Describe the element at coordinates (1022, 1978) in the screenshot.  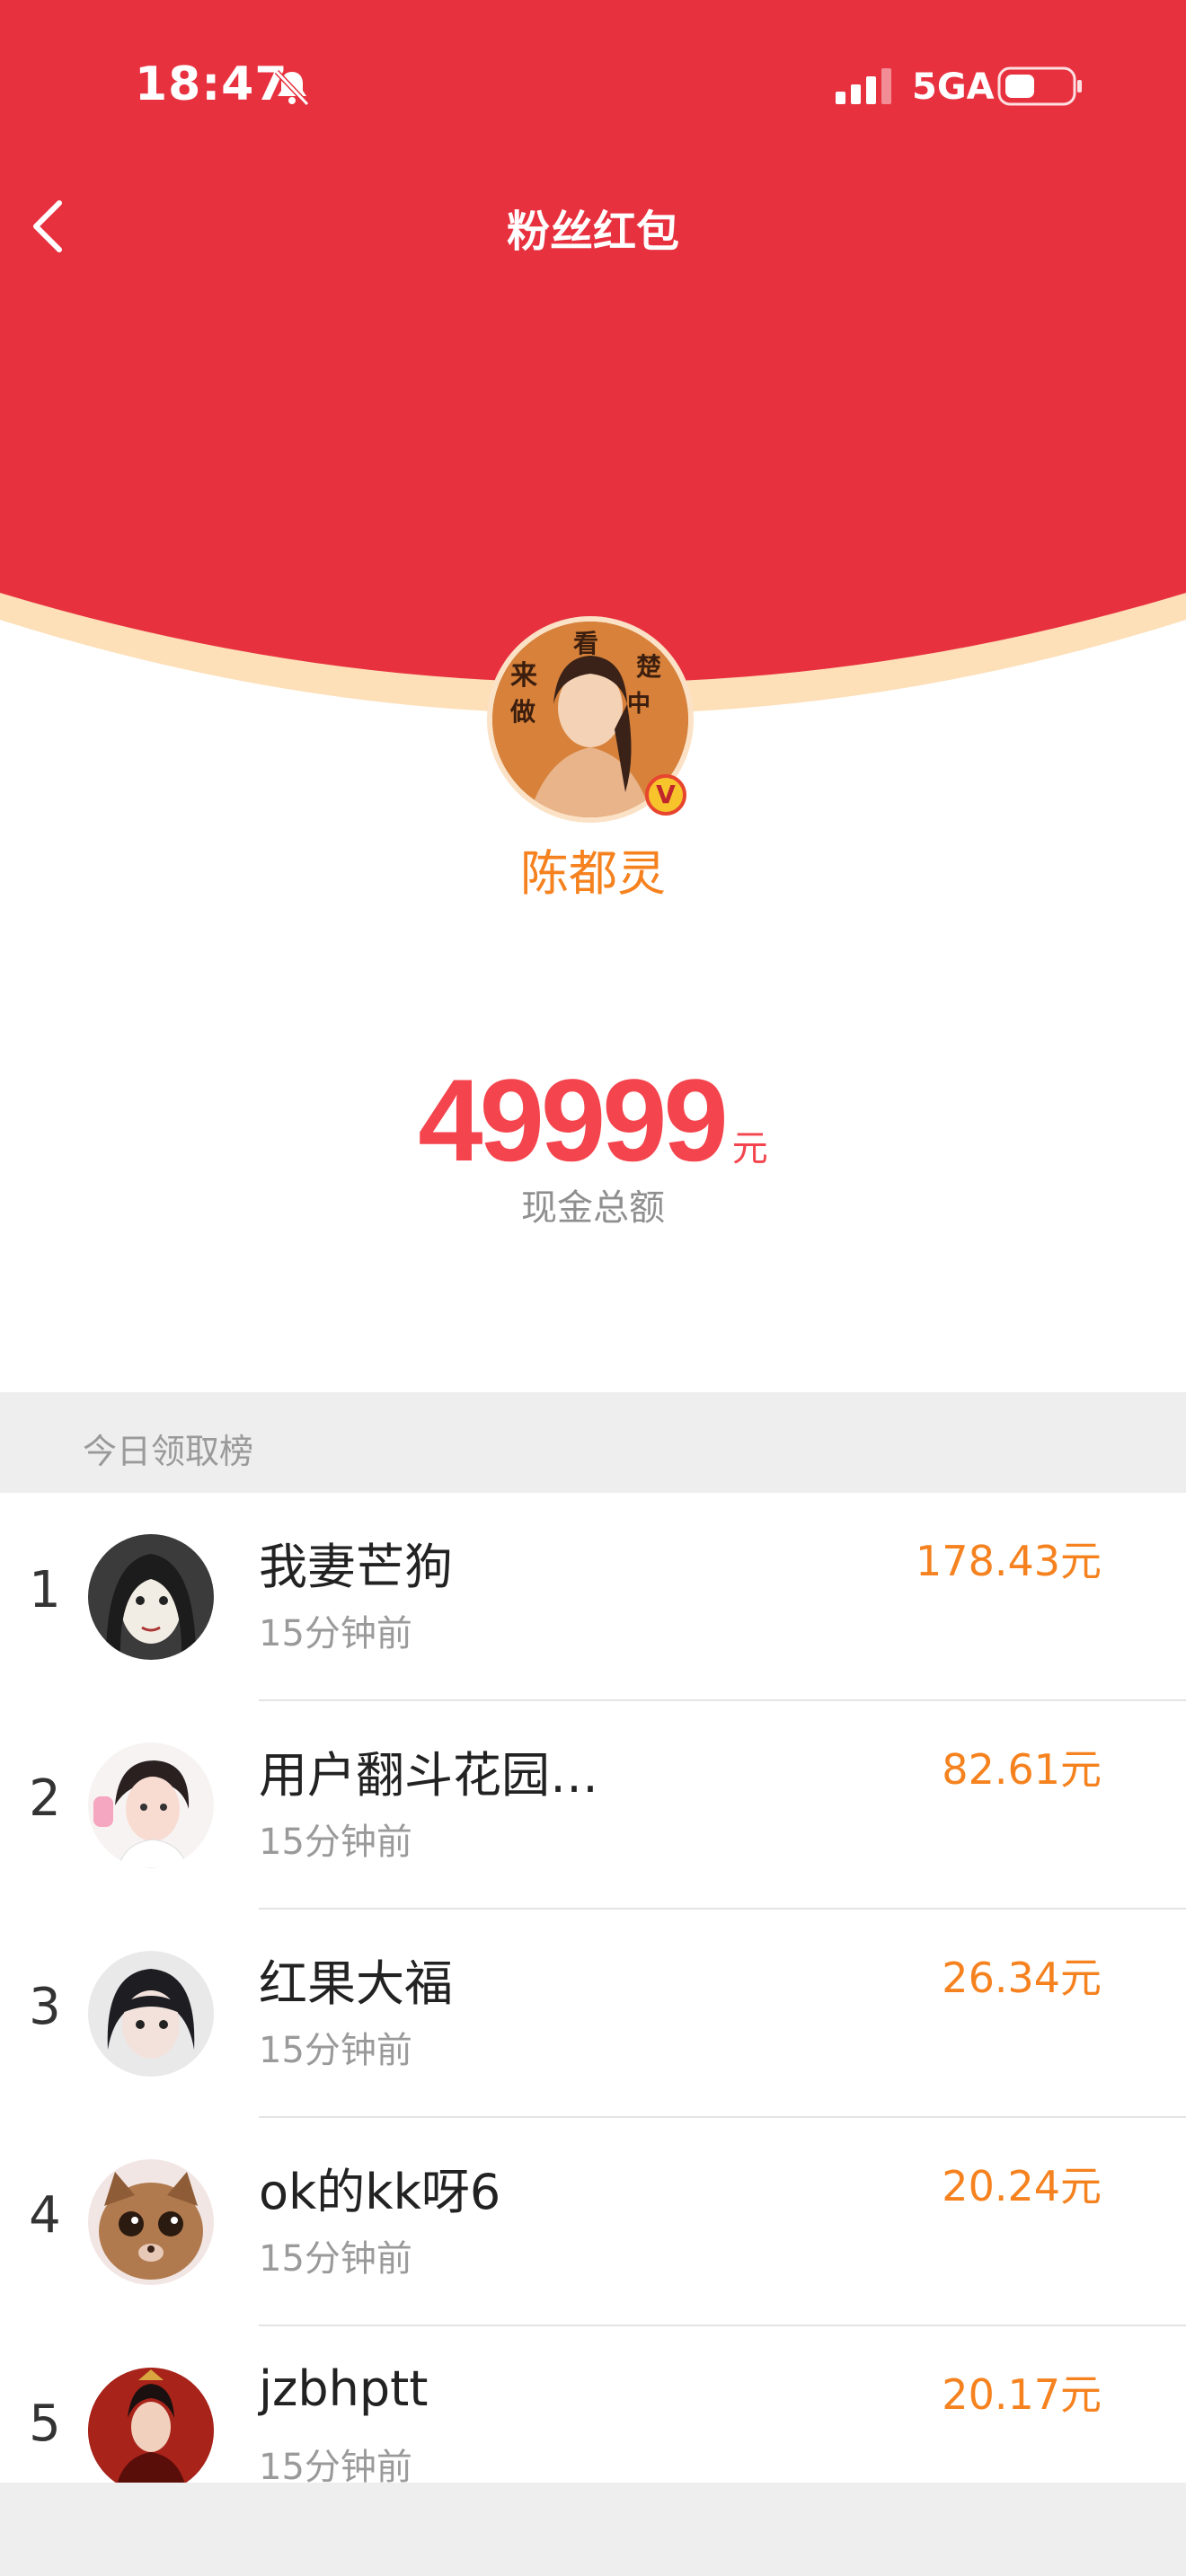
I see `claim-amount: 26.34元` at that location.